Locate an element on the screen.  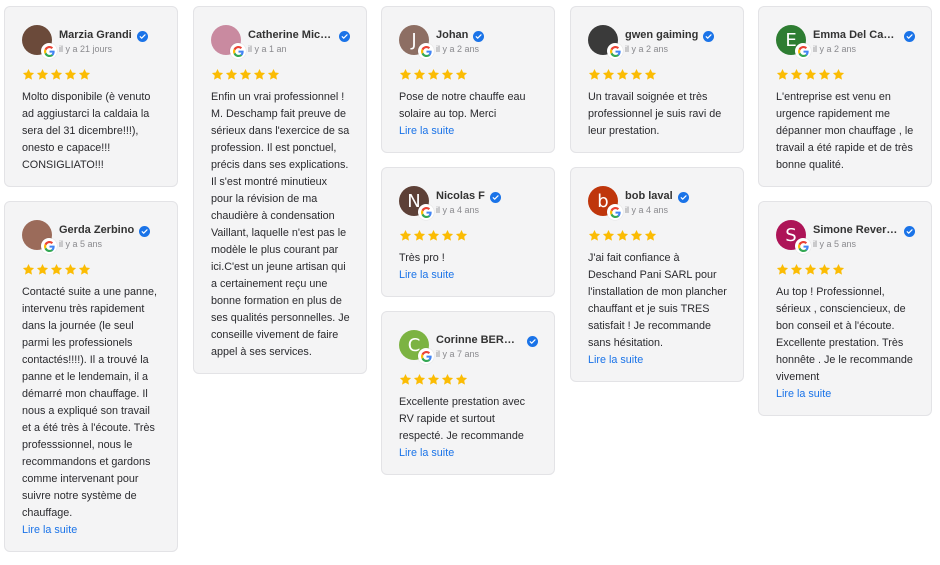
reviewer-name: Marzia Grandi is located at coordinates (95, 35).